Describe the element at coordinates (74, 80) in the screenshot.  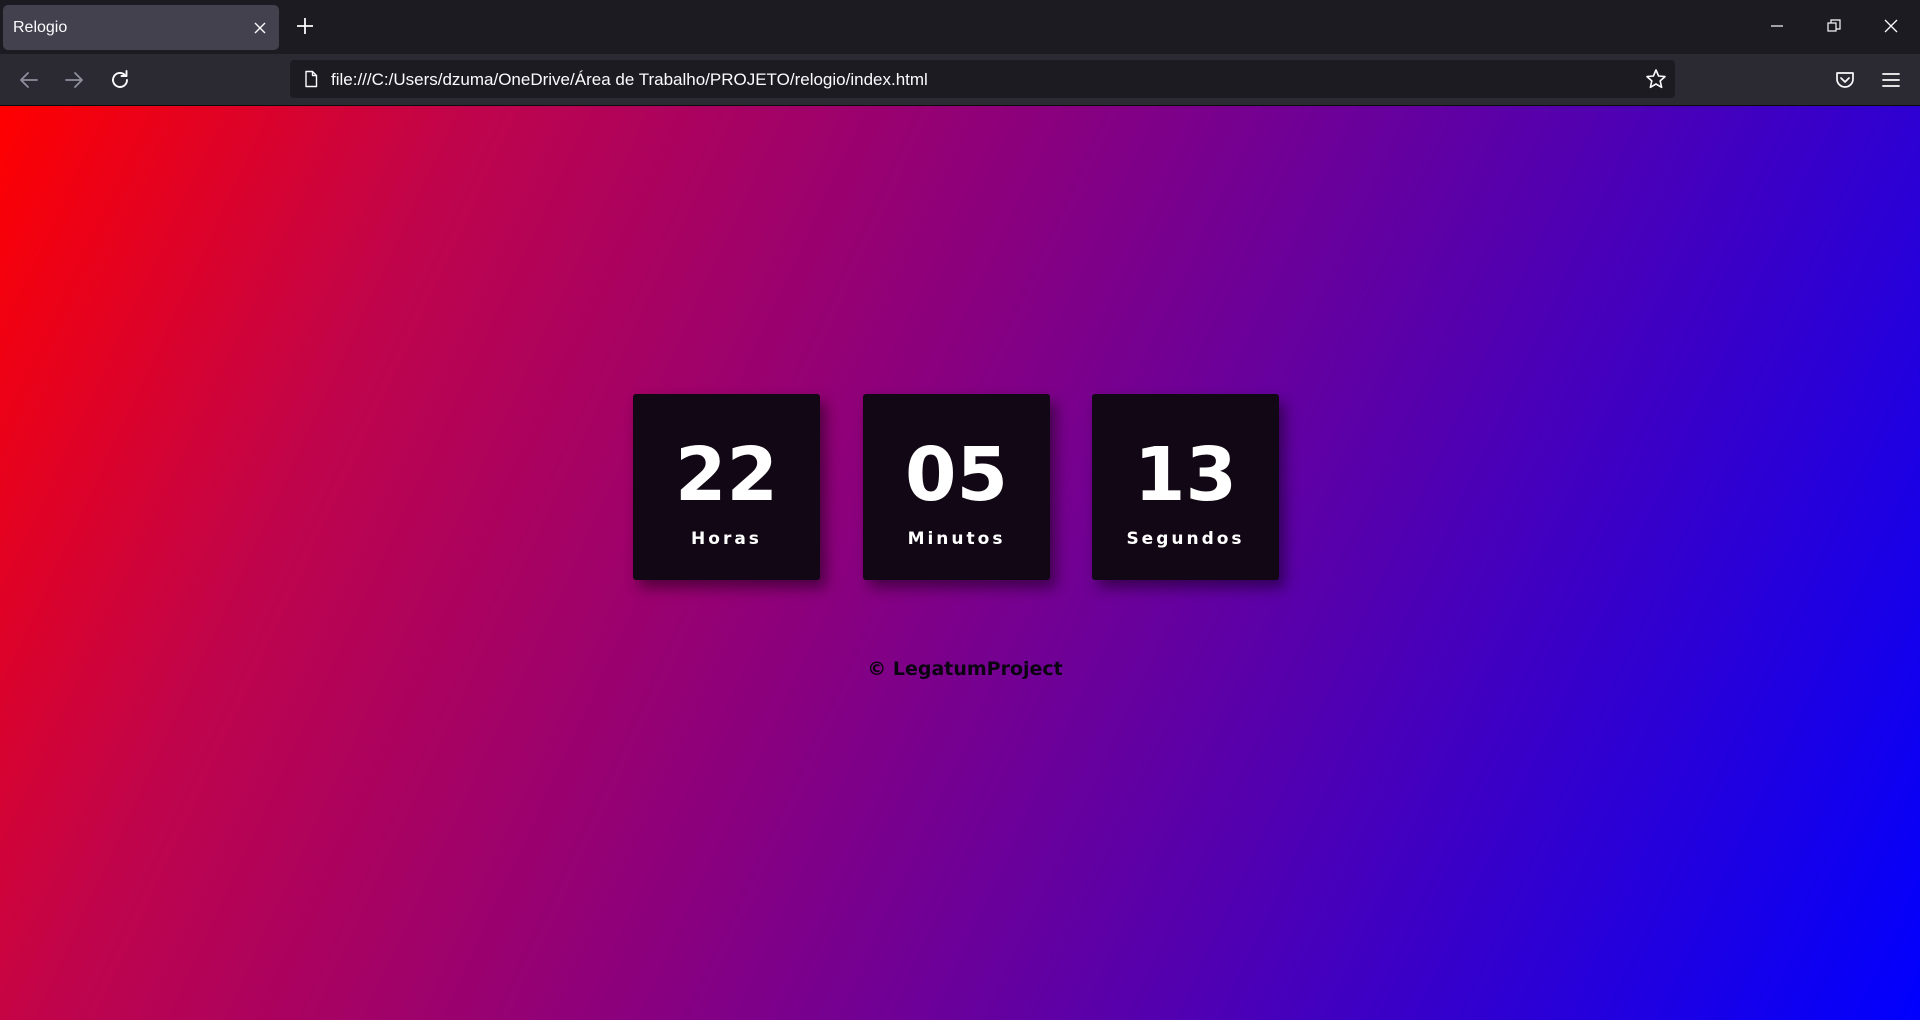
I see `arrow-right-icon` at that location.